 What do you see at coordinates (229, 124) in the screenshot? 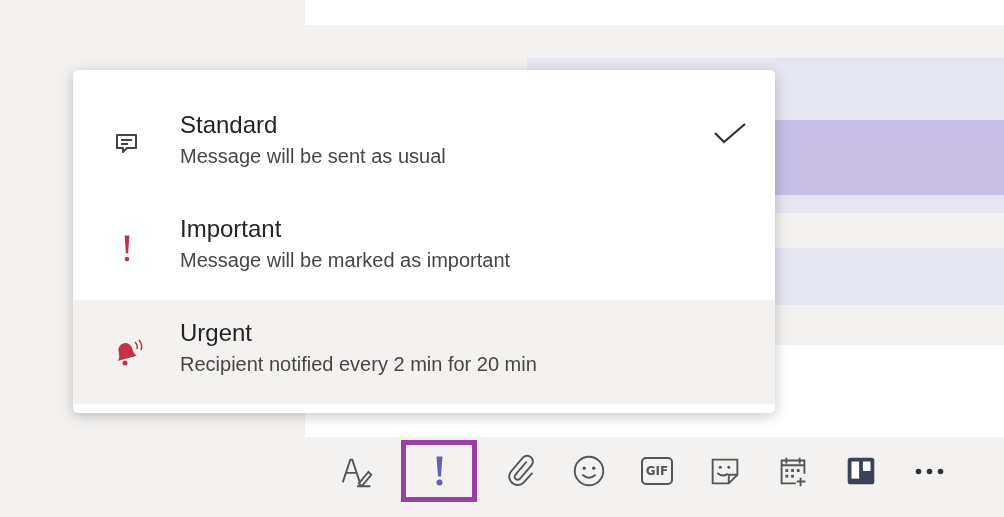
I see `option-title: Standard` at bounding box center [229, 124].